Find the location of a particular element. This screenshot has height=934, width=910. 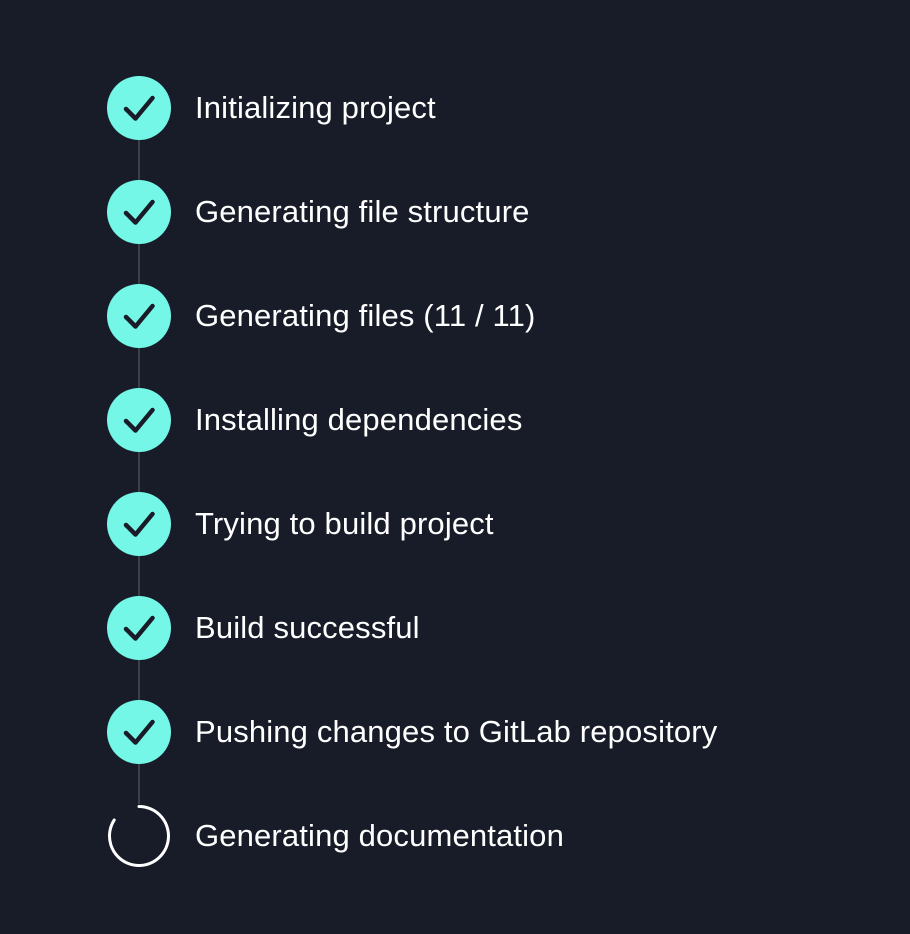

step-generating-documentation: Generating documentation is located at coordinates (487, 856).